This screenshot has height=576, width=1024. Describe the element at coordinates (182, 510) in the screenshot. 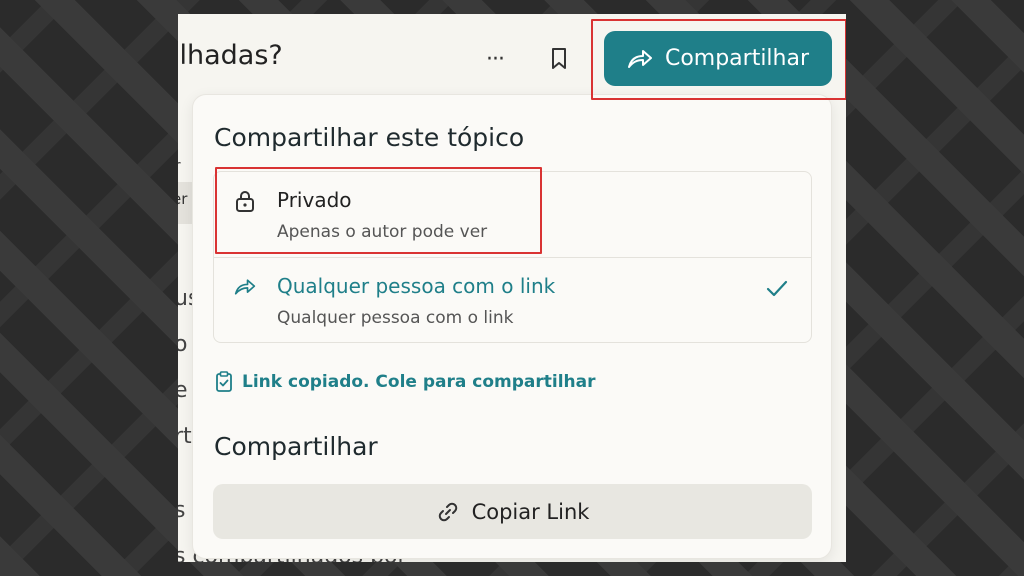

I see `background-text: s` at that location.